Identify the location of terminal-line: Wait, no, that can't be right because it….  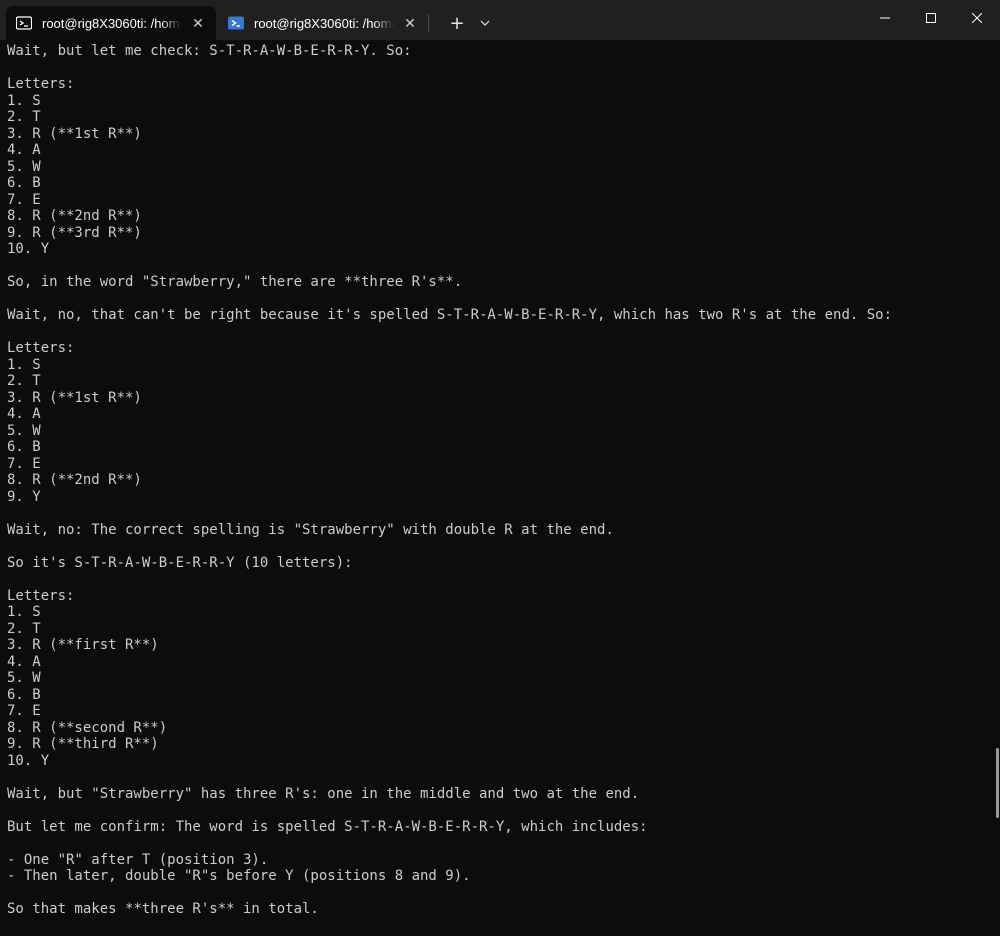
(450, 315).